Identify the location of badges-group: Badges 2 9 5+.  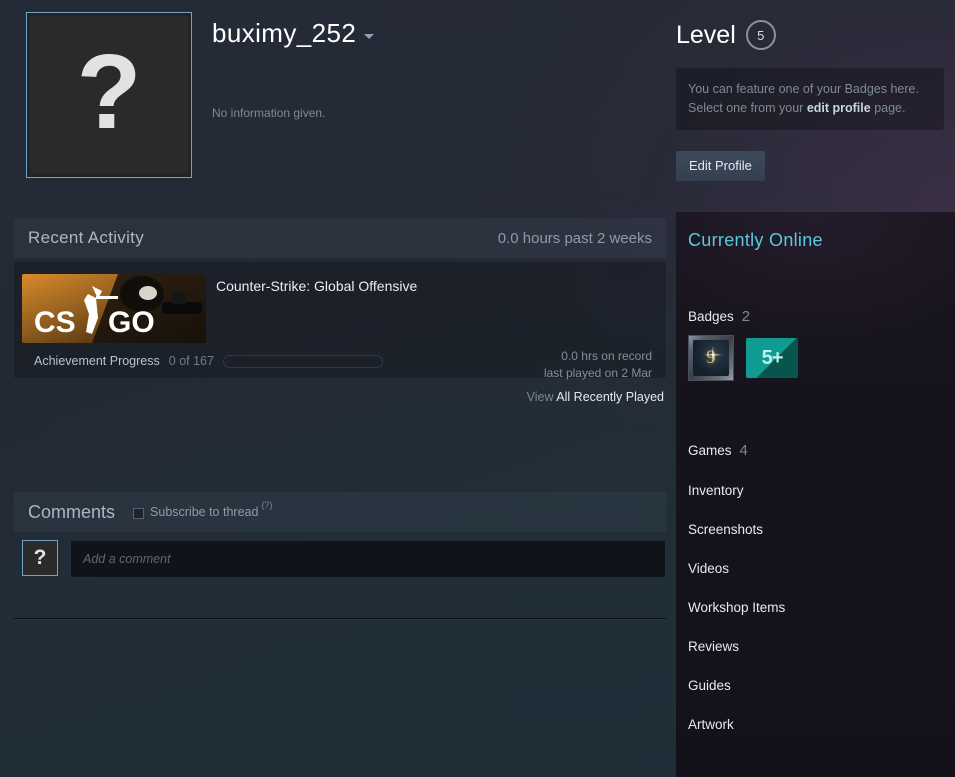
(815, 344).